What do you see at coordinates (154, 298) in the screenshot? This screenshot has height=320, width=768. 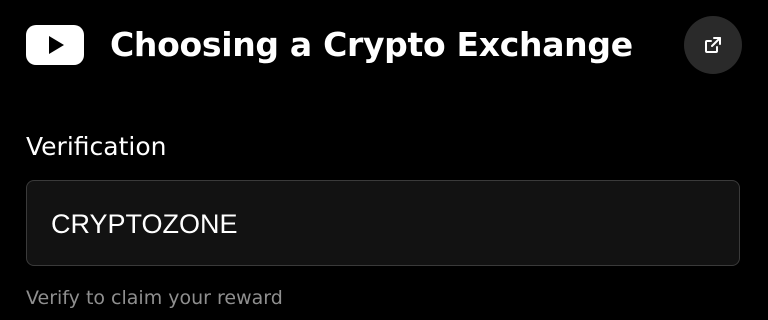 I see `helper-text: Verify to claim your reward` at bounding box center [154, 298].